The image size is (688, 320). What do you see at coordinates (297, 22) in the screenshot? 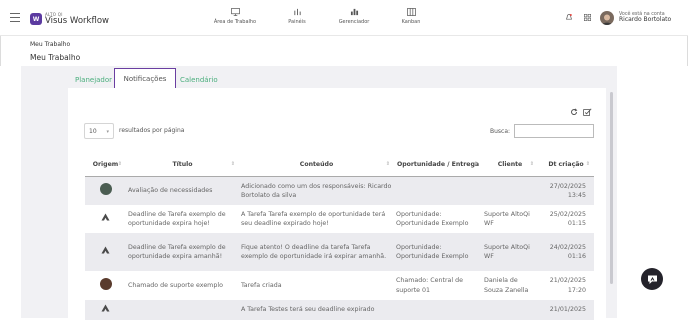
I see `nav-label: Painéis` at bounding box center [297, 22].